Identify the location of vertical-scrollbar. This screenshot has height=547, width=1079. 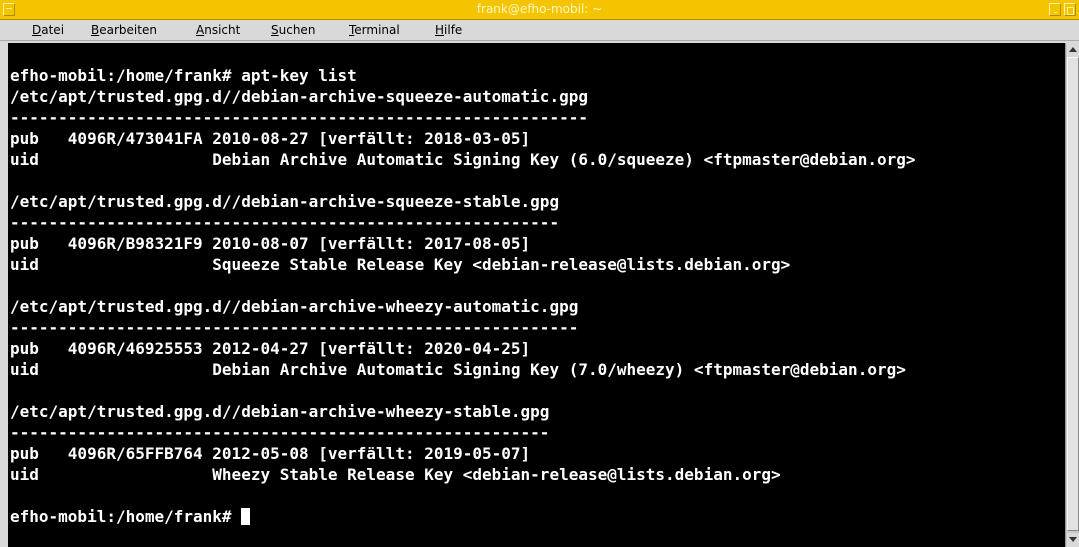
(1072, 295).